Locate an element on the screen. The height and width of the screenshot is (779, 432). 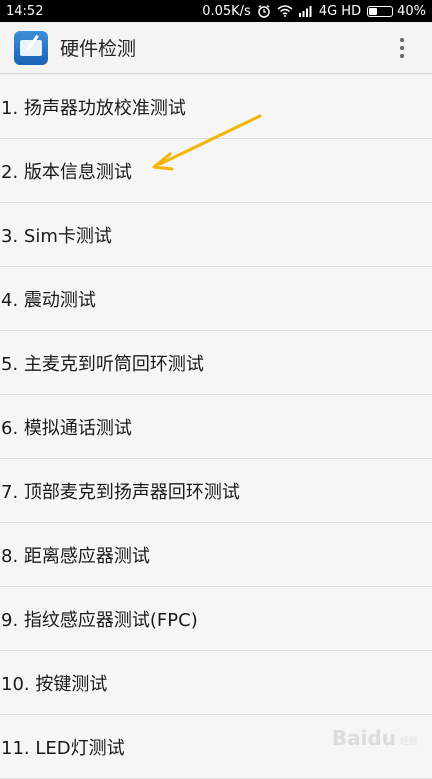
list-item-label: 11. LED灯测试 is located at coordinates (63, 748).